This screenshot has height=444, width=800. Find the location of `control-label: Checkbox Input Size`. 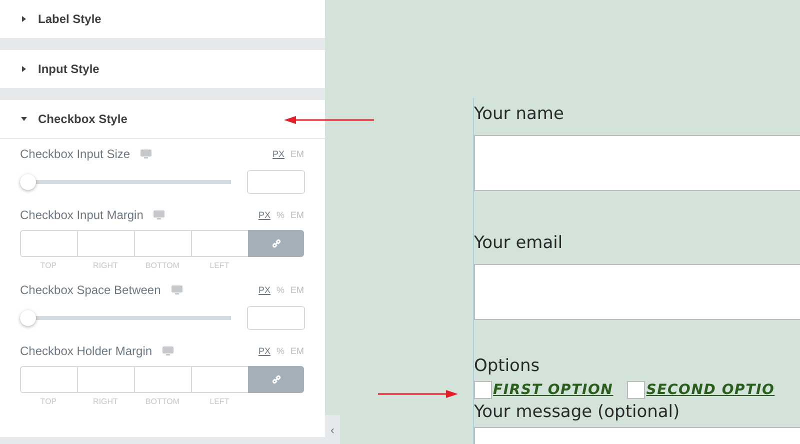

control-label: Checkbox Input Size is located at coordinates (75, 154).